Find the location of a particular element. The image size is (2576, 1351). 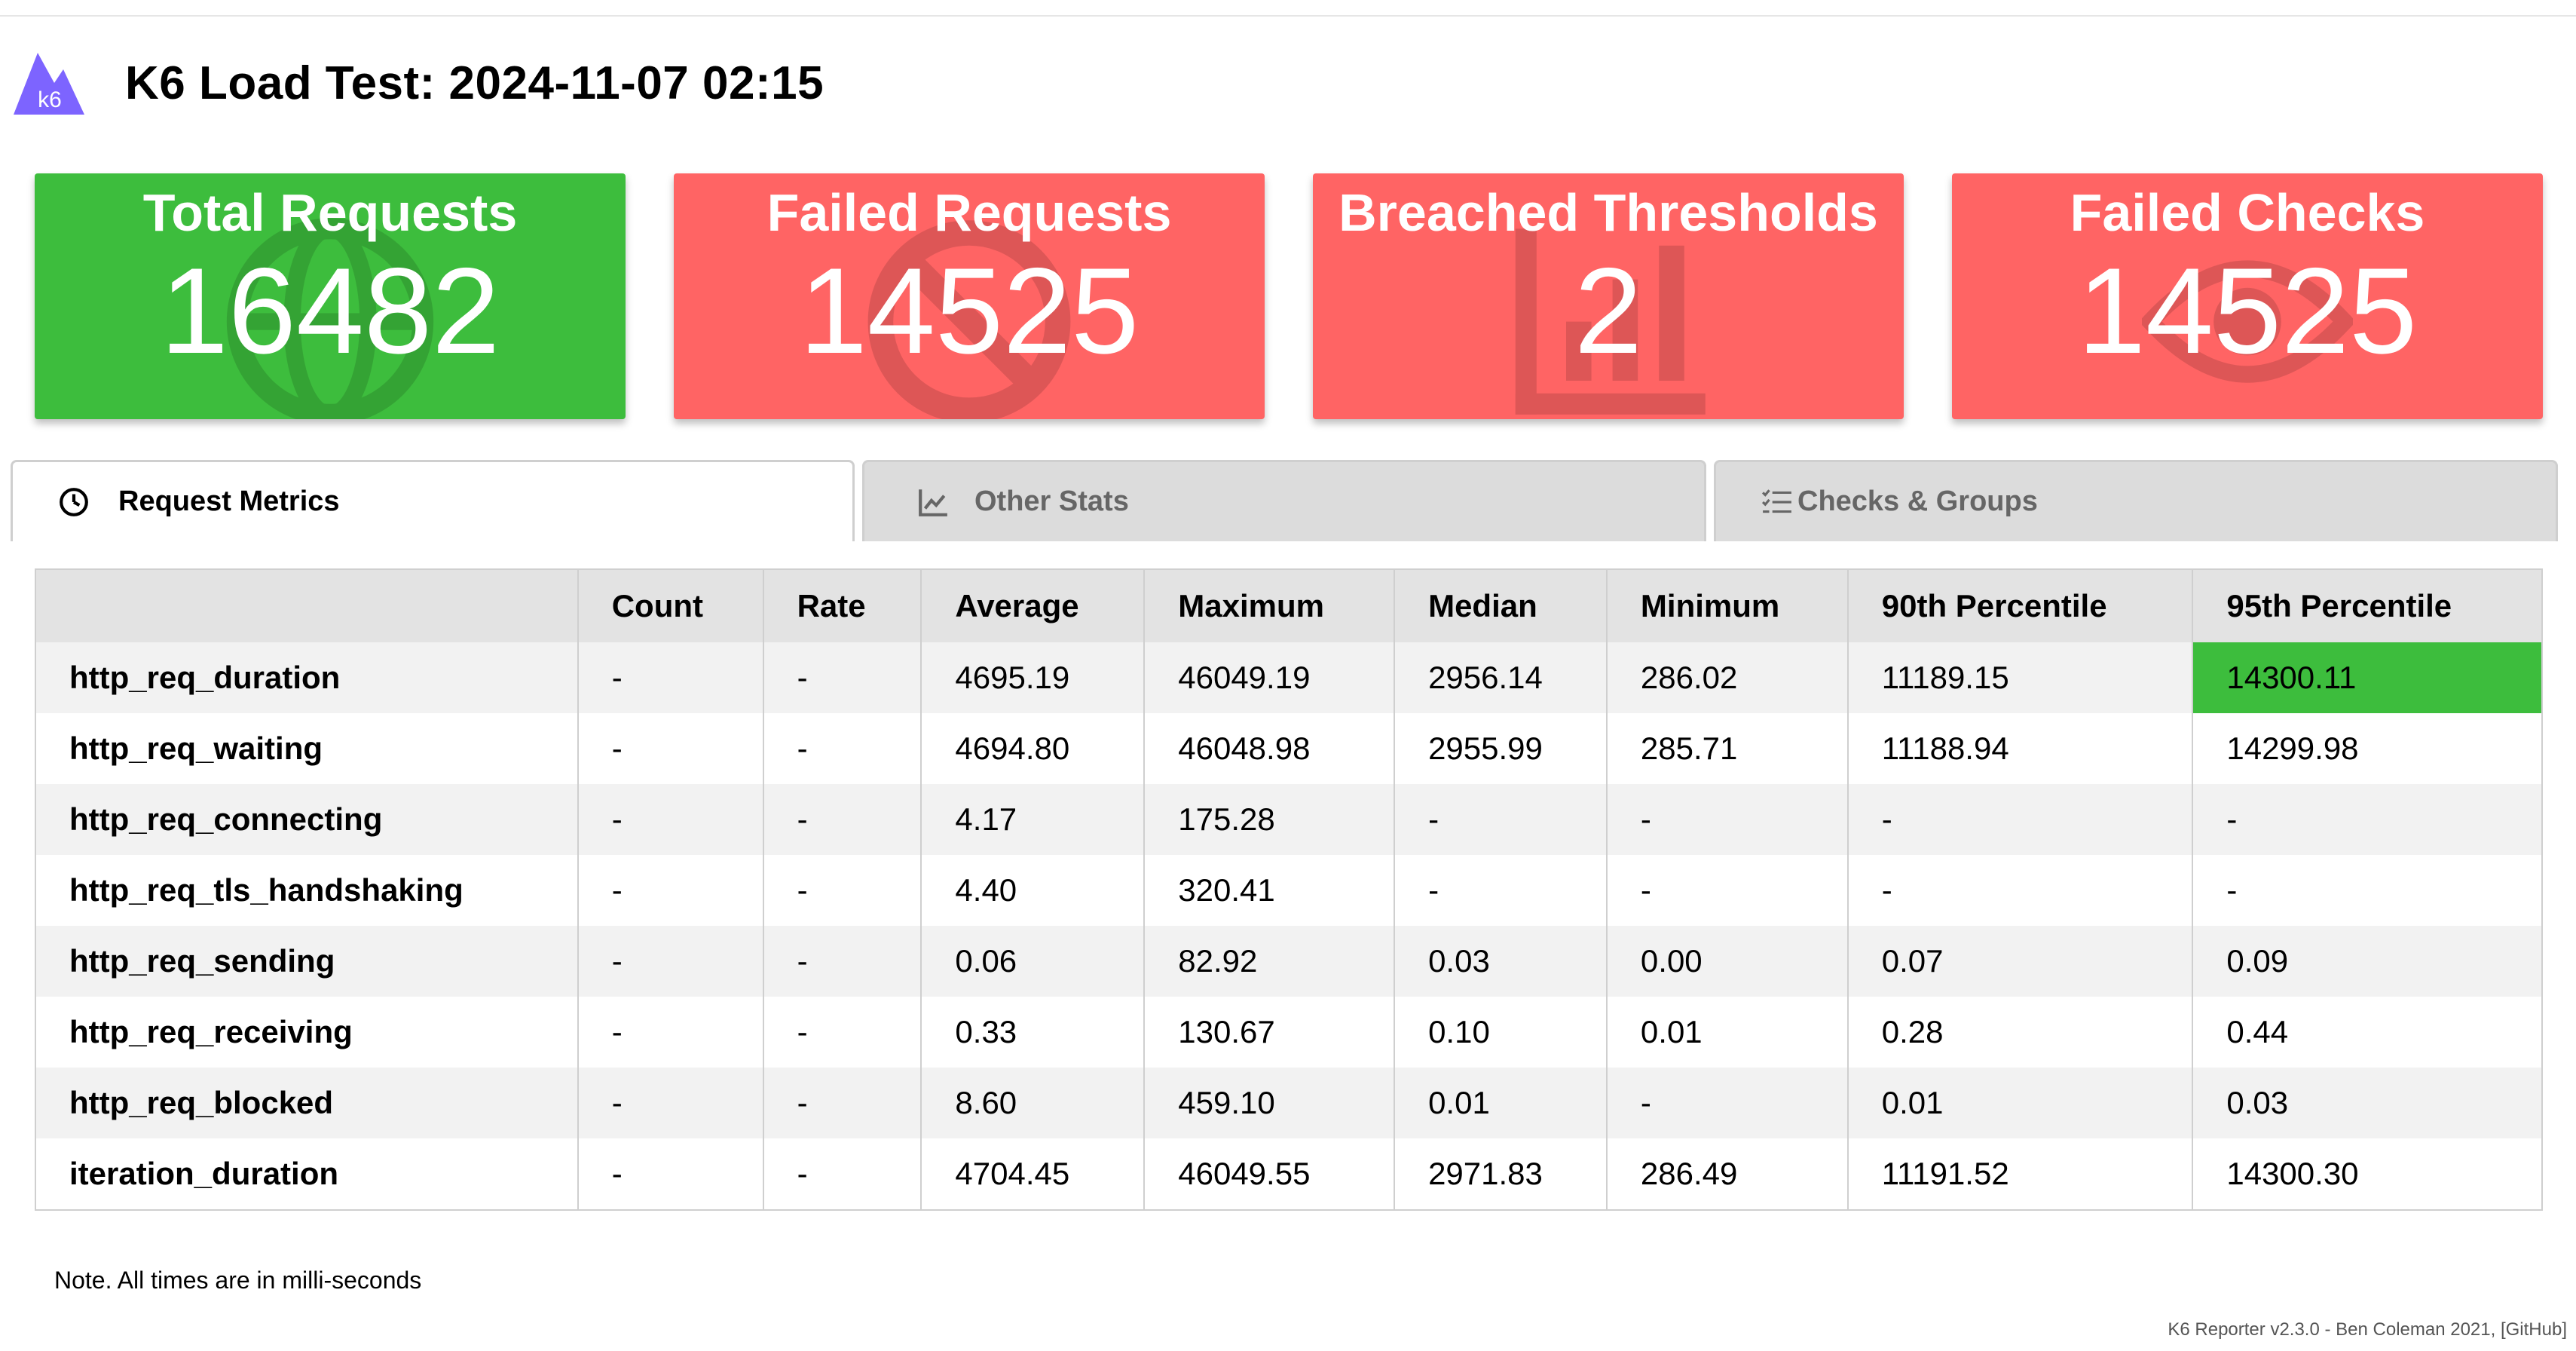

metric-name: http_req_tls_handshaking is located at coordinates (307, 891).